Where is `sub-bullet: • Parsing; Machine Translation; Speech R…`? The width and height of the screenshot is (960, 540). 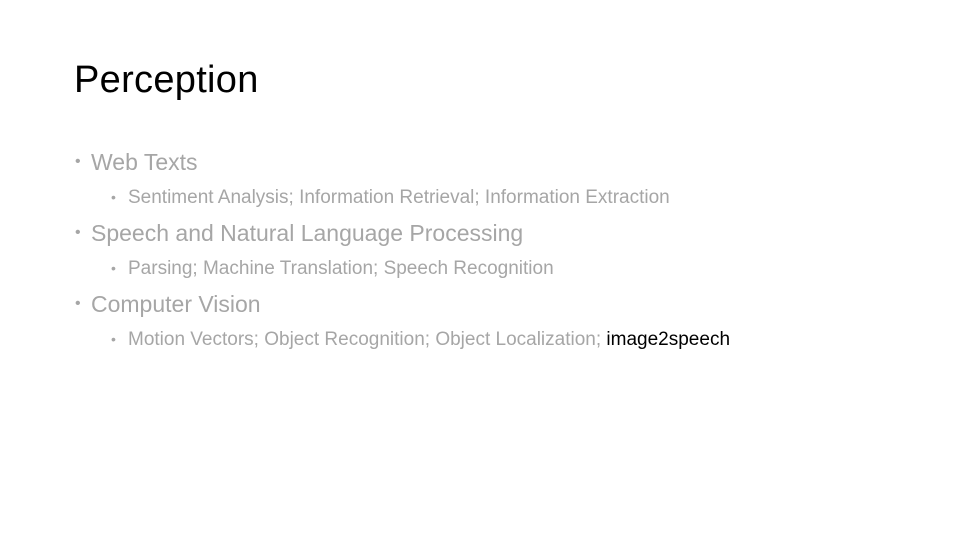
sub-bullet: • Parsing; Machine Translation; Speech R… is located at coordinates (420, 268).